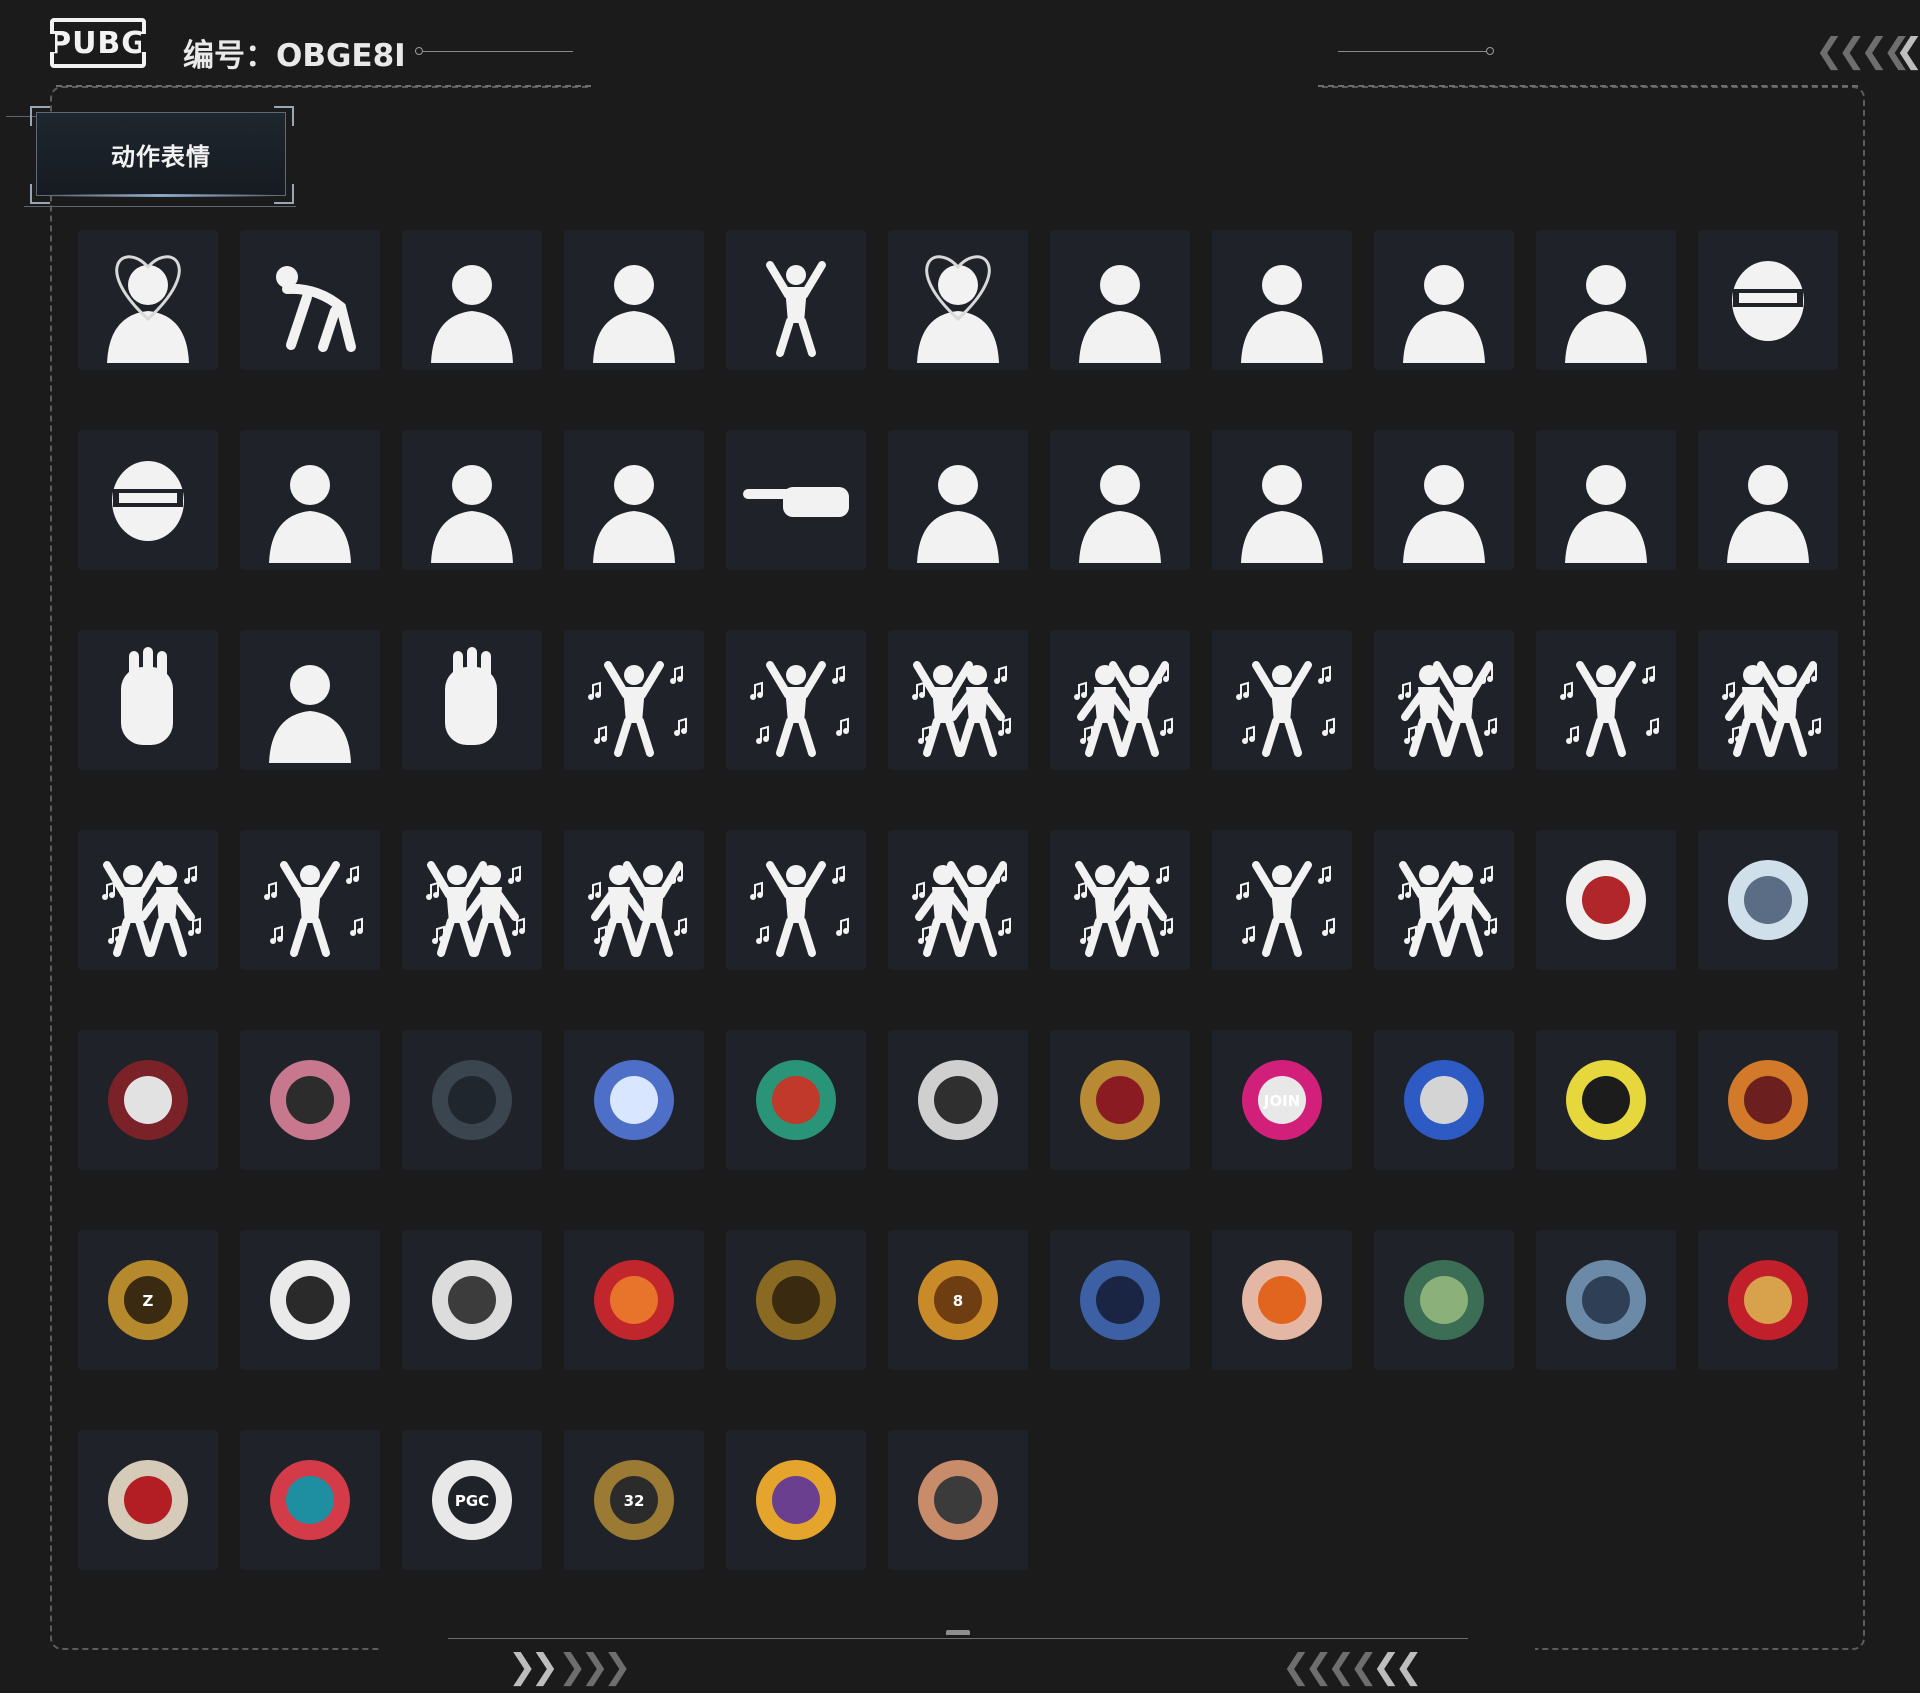 The width and height of the screenshot is (1920, 1693). I want to click on thinking-emote-icon, so click(472, 300).